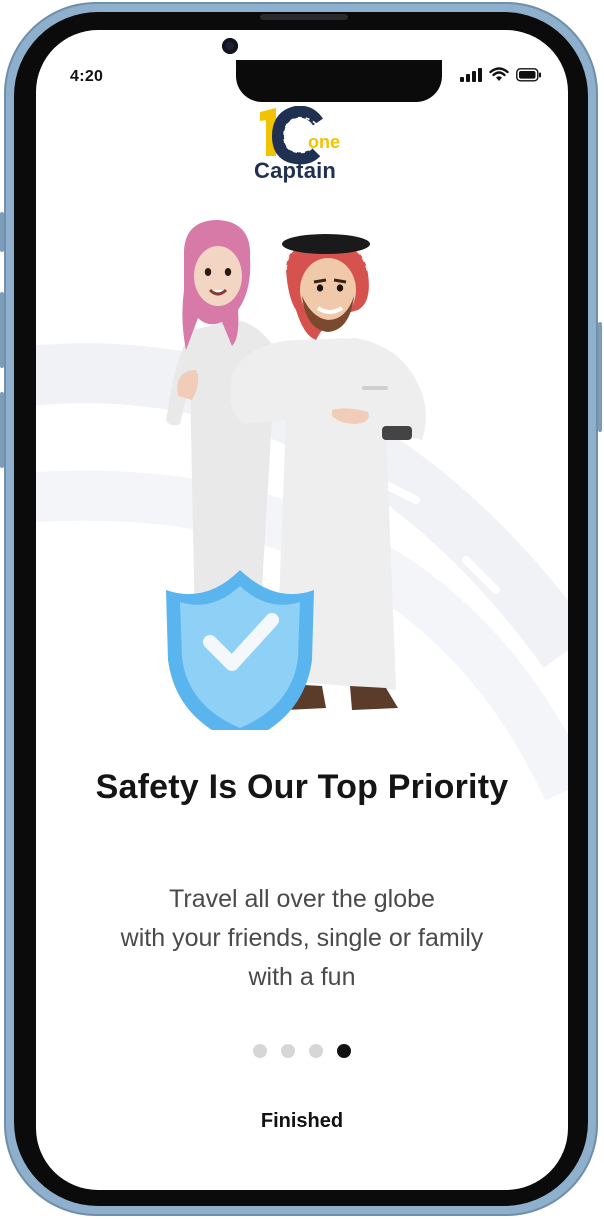 Image resolution: width=604 pixels, height=1220 pixels. Describe the element at coordinates (2, 430) in the screenshot. I see `volume-down-button` at that location.